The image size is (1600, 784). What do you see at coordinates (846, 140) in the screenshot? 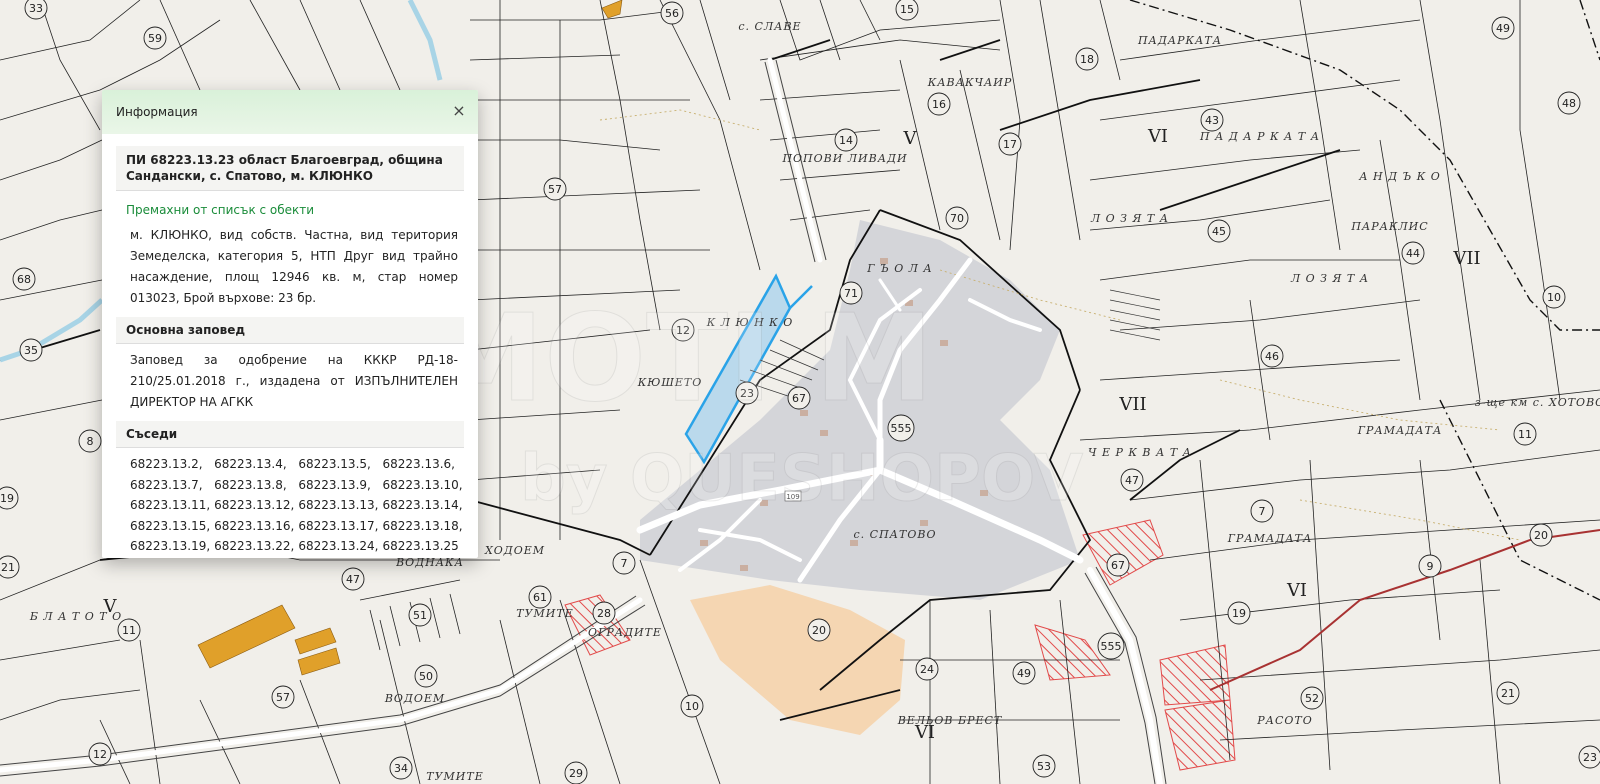
I see `block-number-marker: 14` at bounding box center [846, 140].